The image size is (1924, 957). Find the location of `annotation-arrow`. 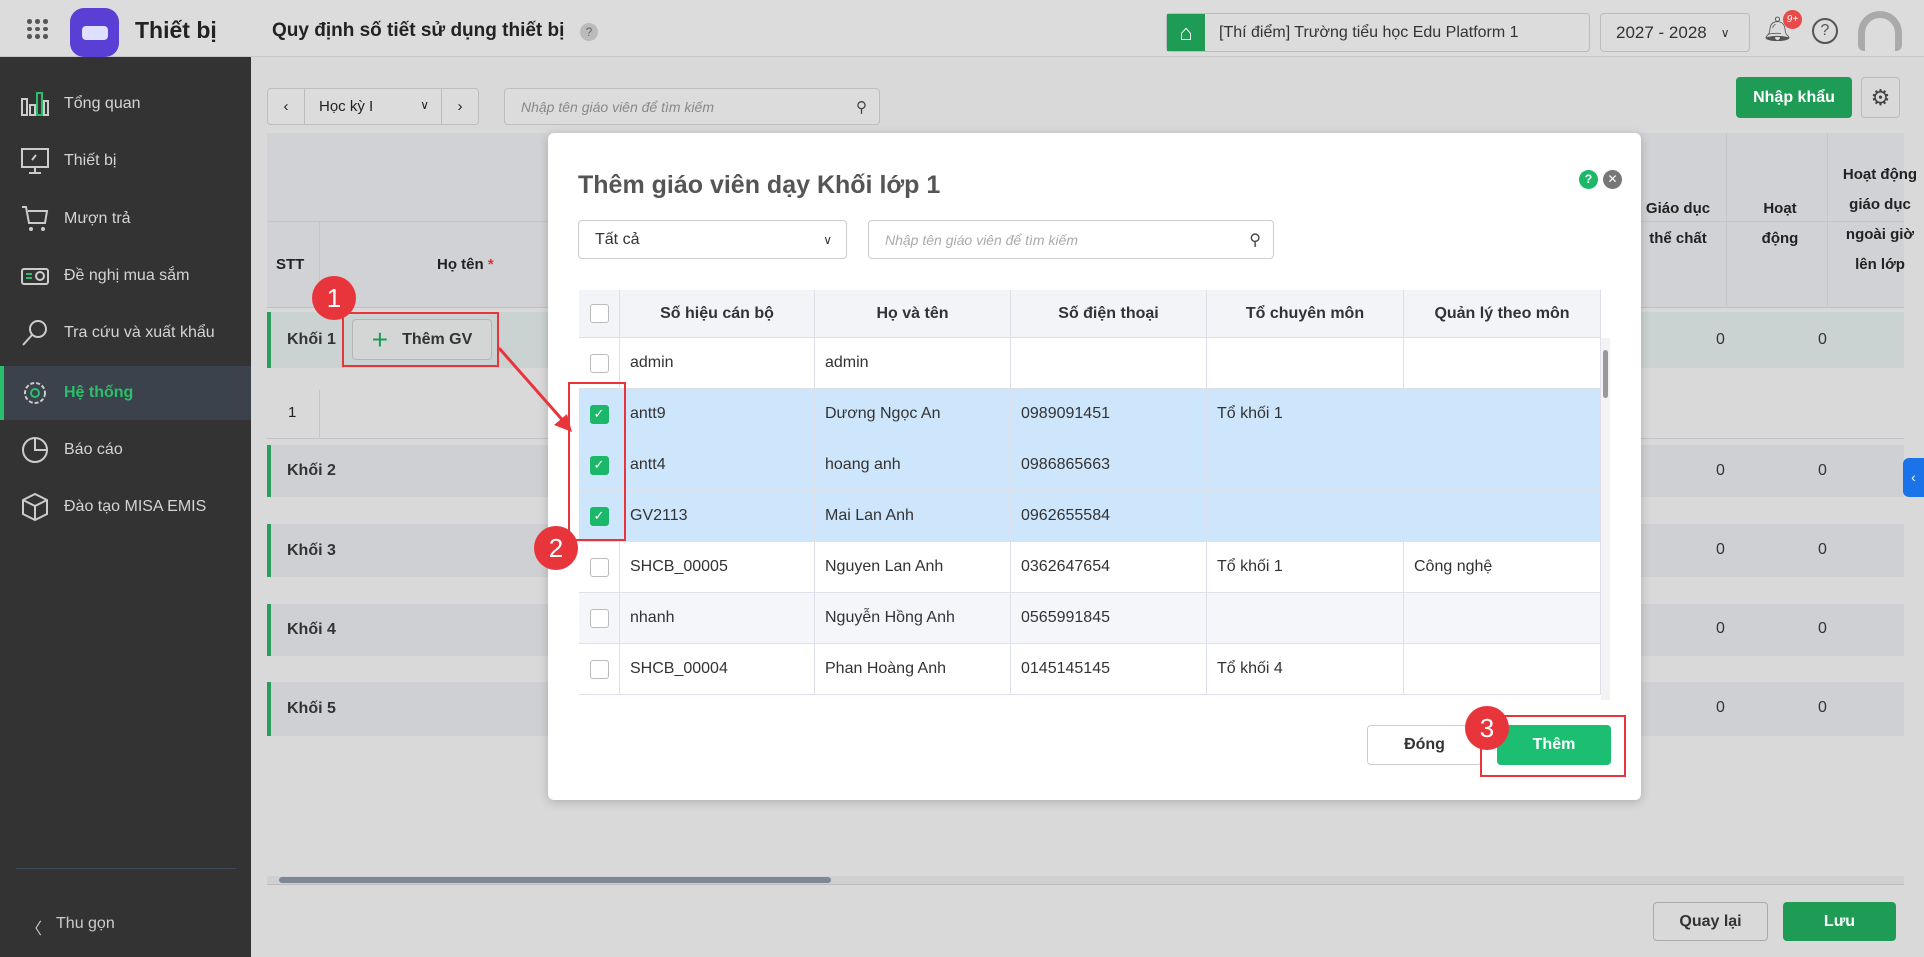

annotation-arrow is located at coordinates (534, 389).